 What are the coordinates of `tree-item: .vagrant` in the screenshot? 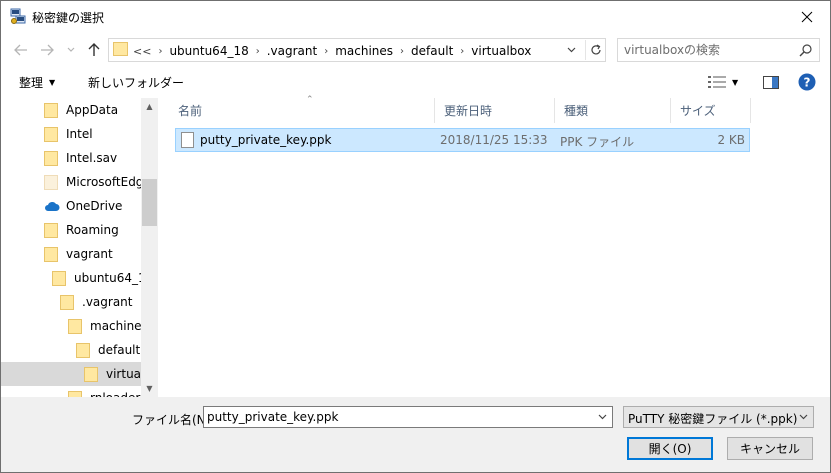 It's located at (96, 302).